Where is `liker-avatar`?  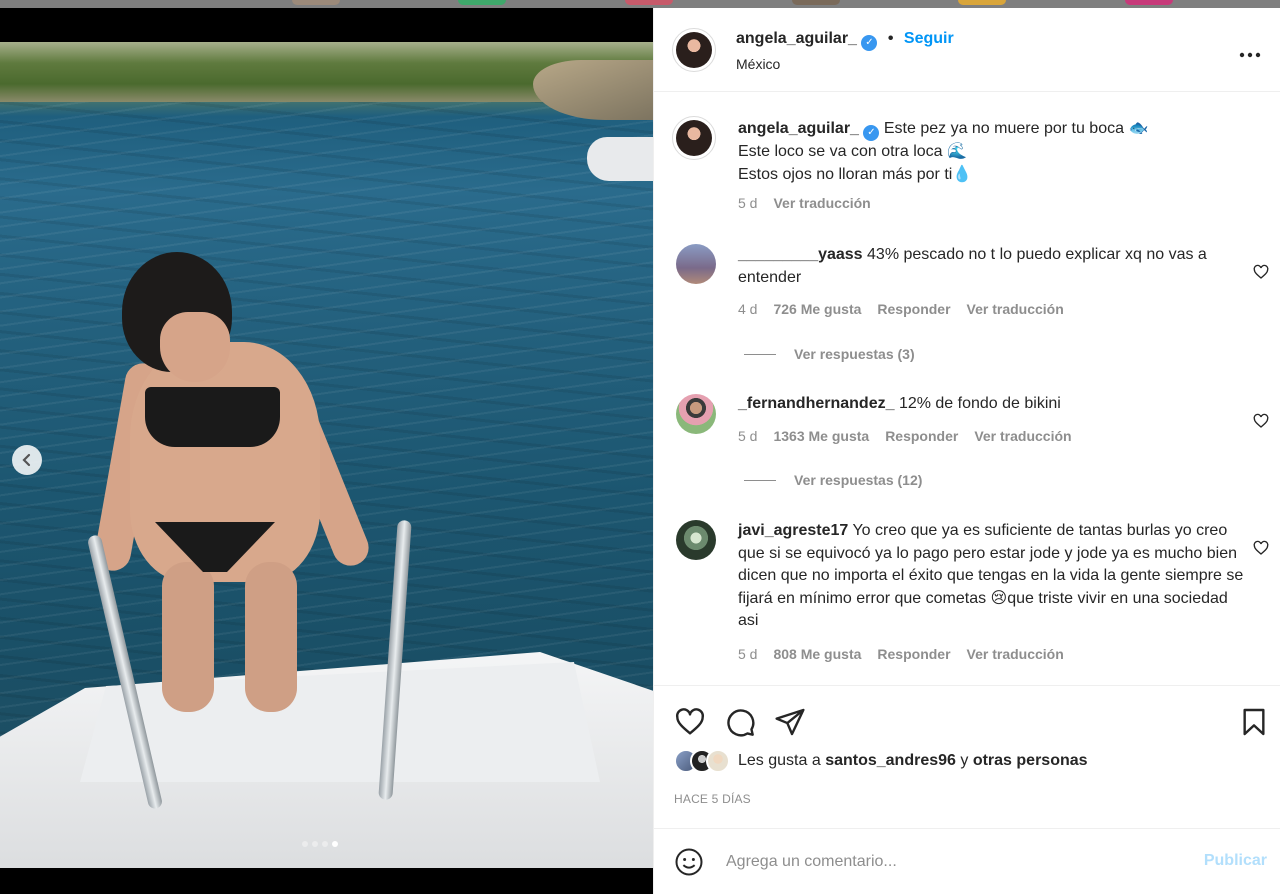
liker-avatar is located at coordinates (718, 761).